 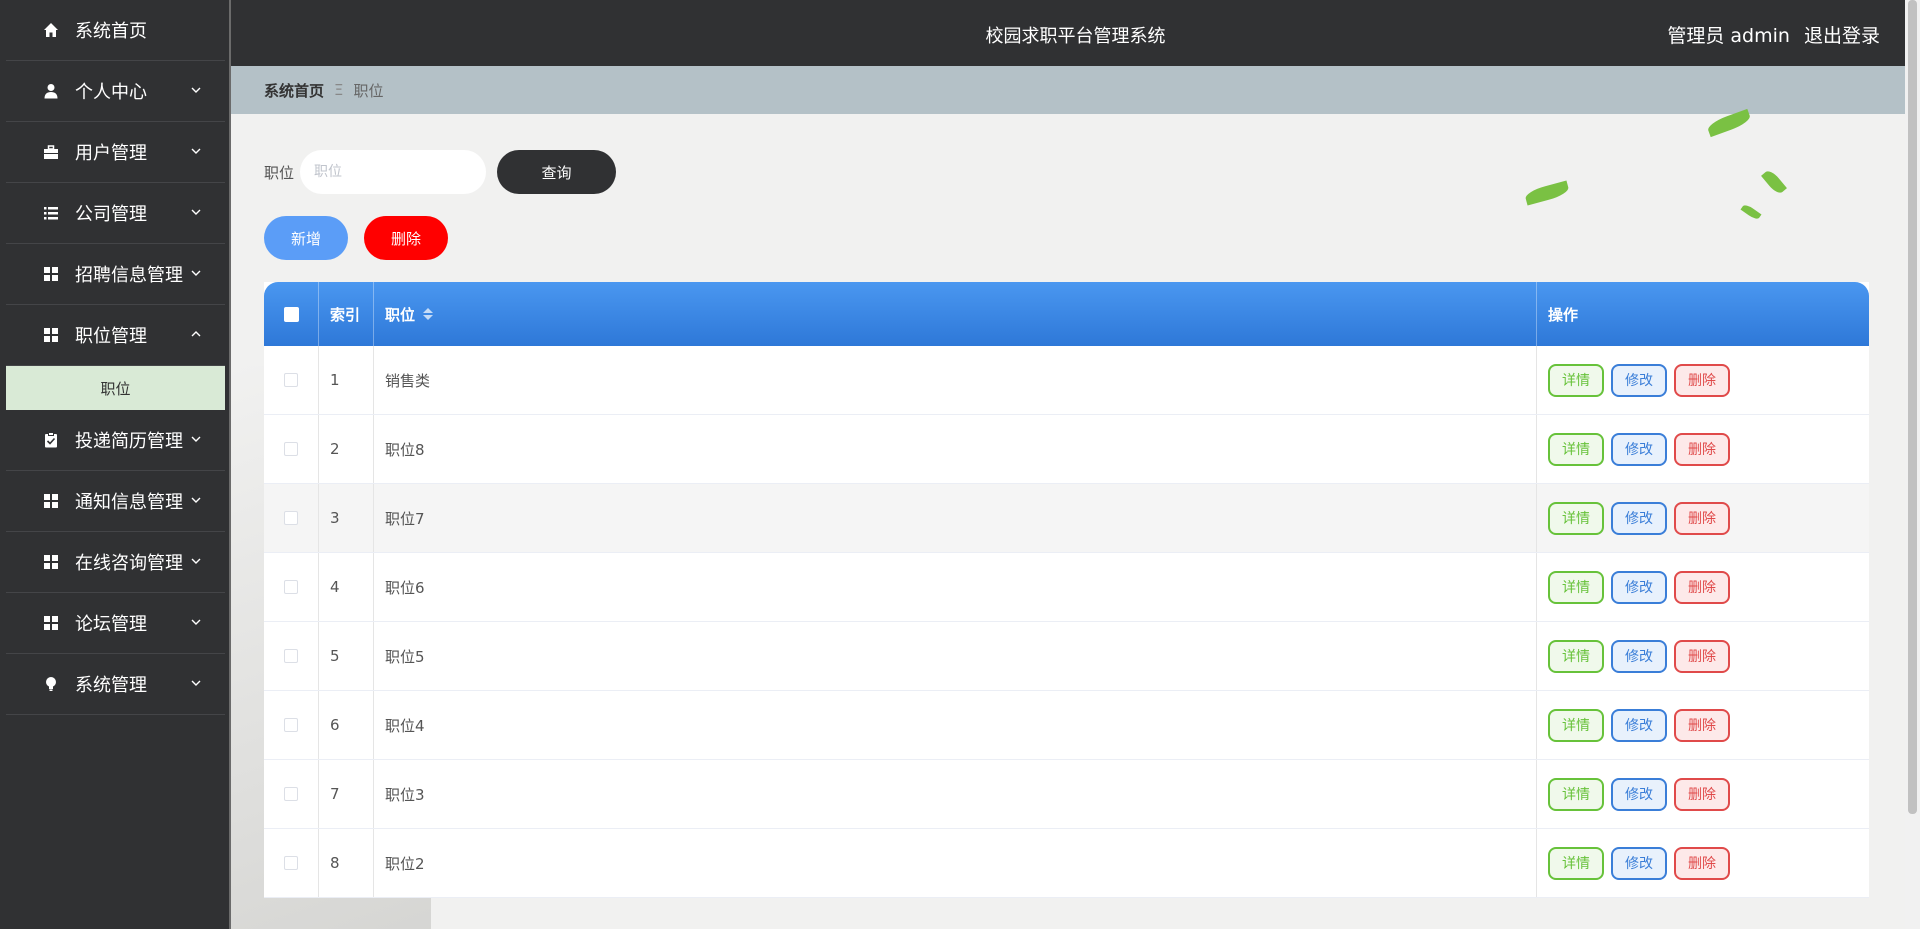 I want to click on sidebar-item-label: 系统首页, so click(x=111, y=31).